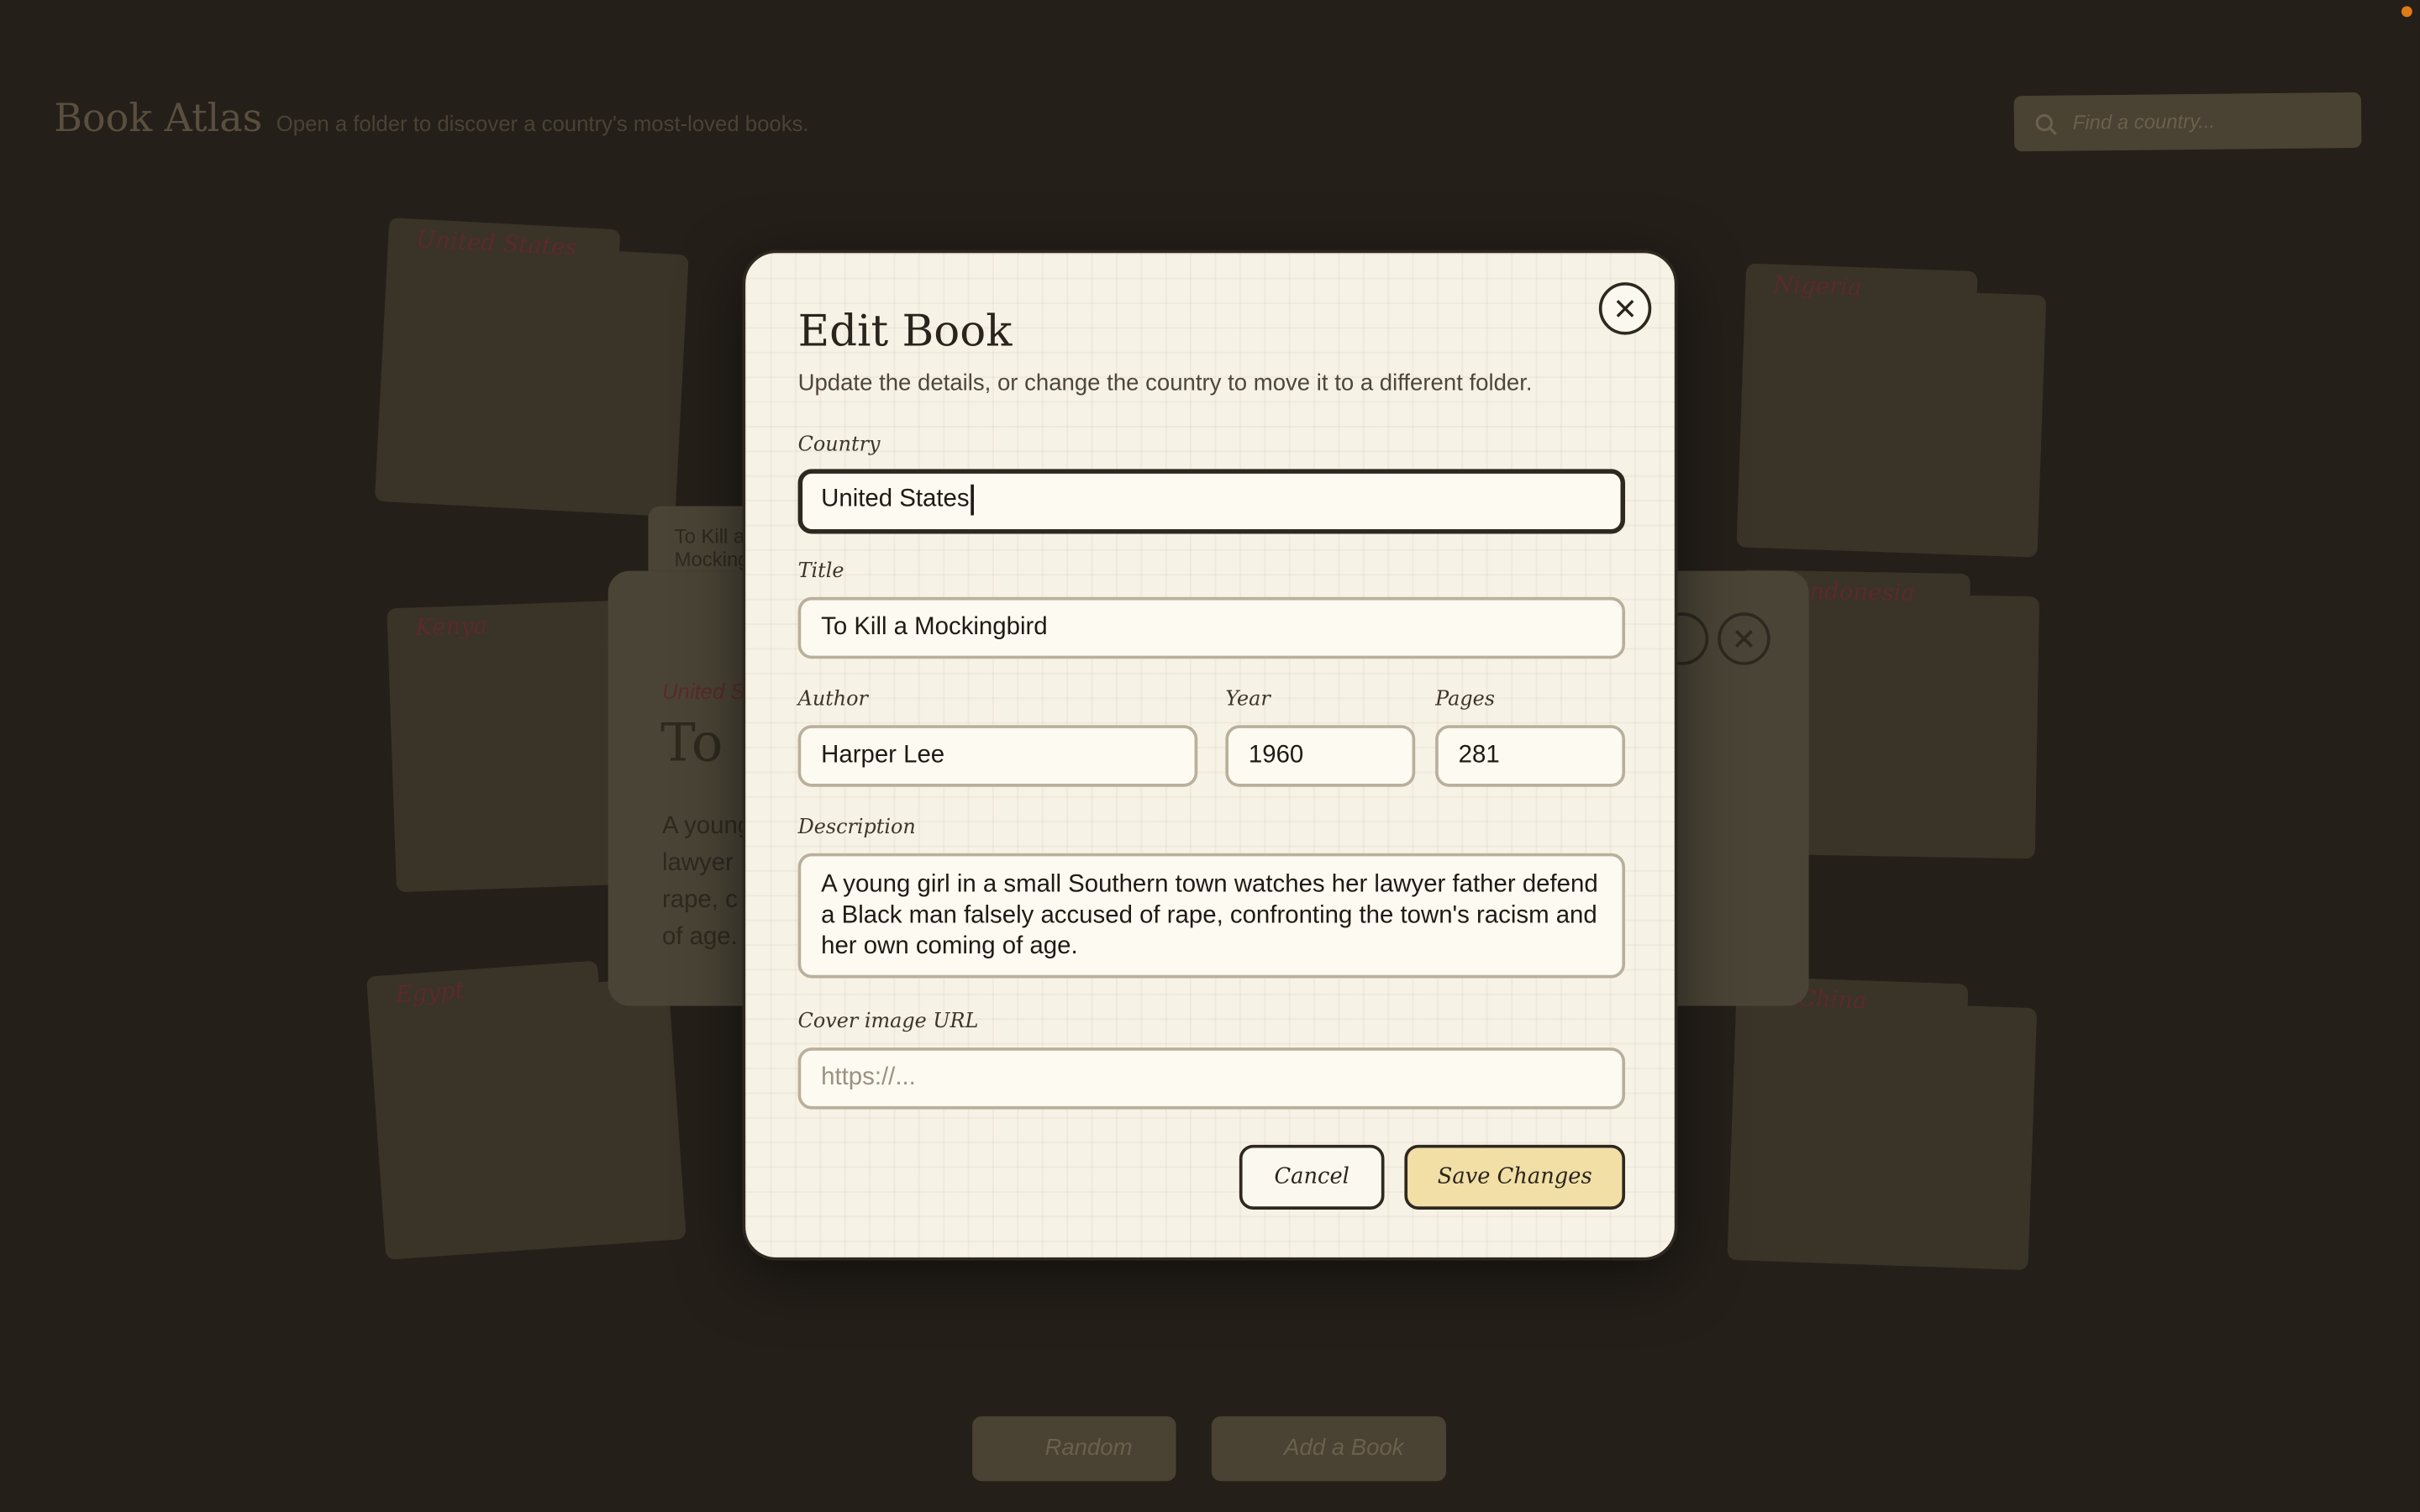 This screenshot has width=2420, height=1512. Describe the element at coordinates (1625, 308) in the screenshot. I see `close-icon` at that location.